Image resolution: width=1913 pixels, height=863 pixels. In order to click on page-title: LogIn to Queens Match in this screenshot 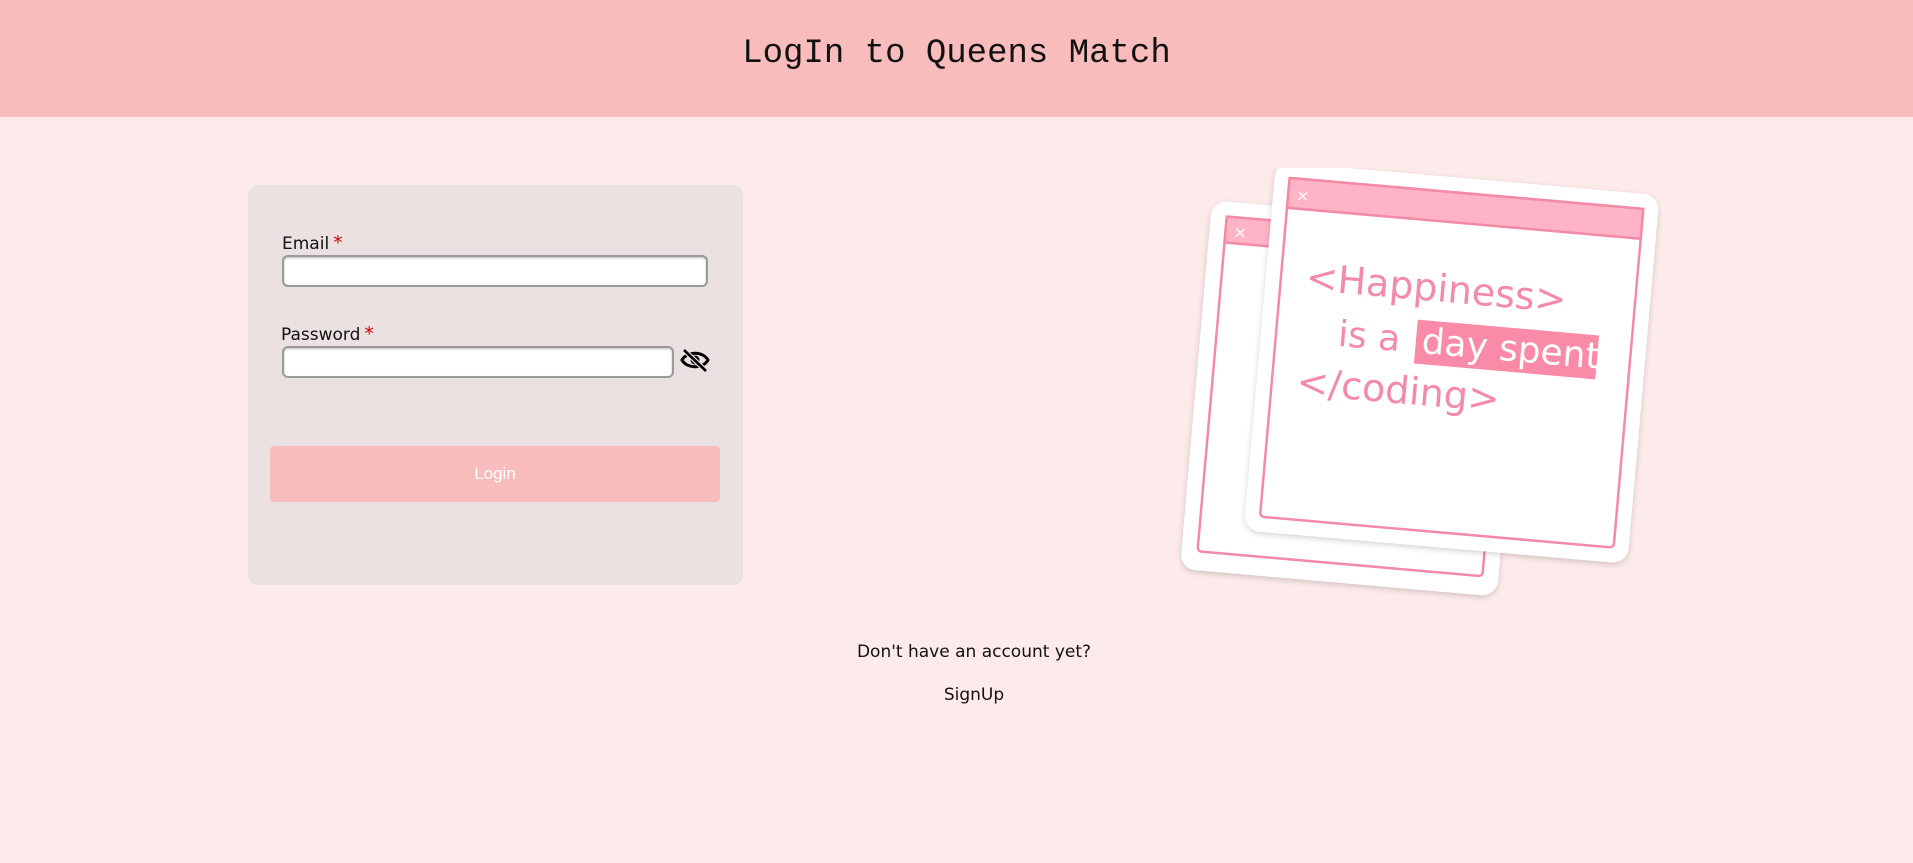, I will do `click(956, 54)`.